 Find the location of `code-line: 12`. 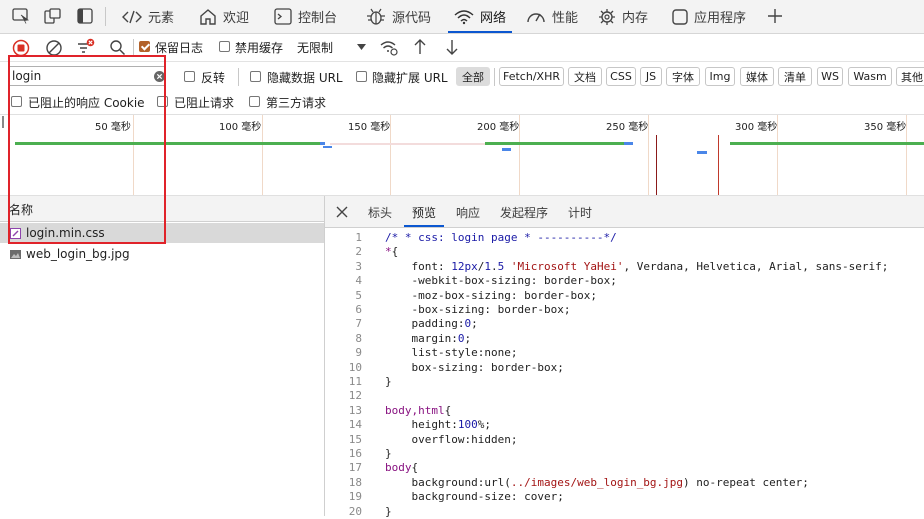

code-line: 12 is located at coordinates (343, 396).